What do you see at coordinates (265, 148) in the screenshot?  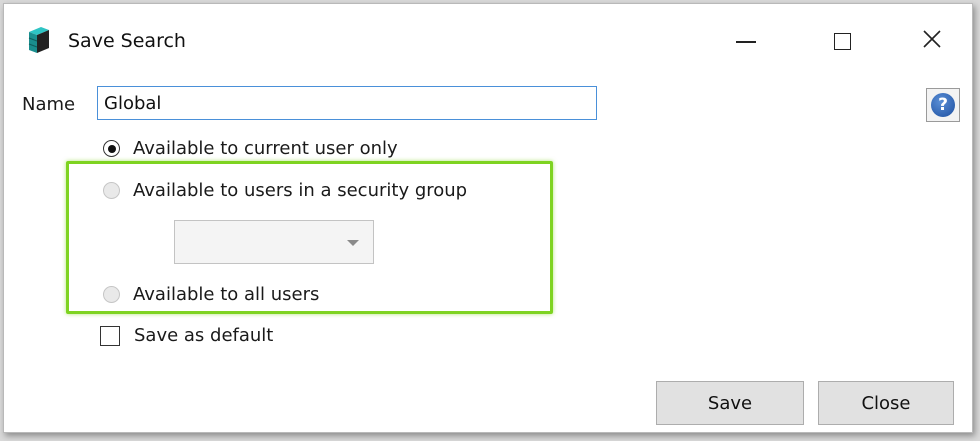 I see `option-current-user-label: Available to current user only` at bounding box center [265, 148].